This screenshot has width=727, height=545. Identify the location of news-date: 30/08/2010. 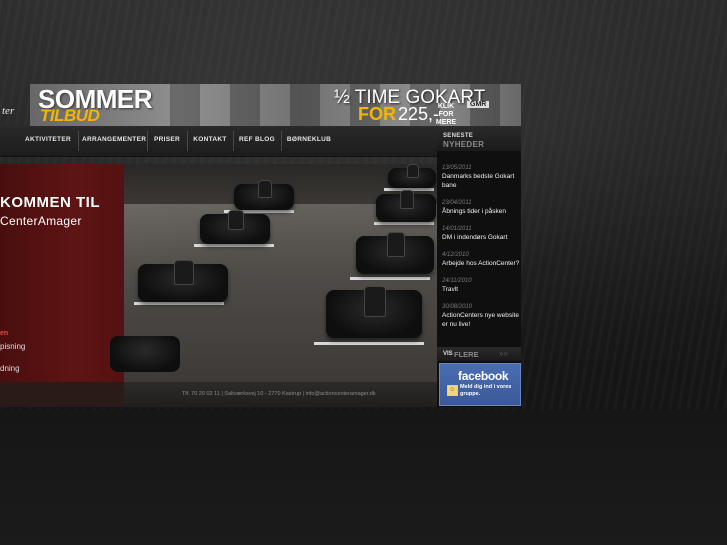
(457, 307).